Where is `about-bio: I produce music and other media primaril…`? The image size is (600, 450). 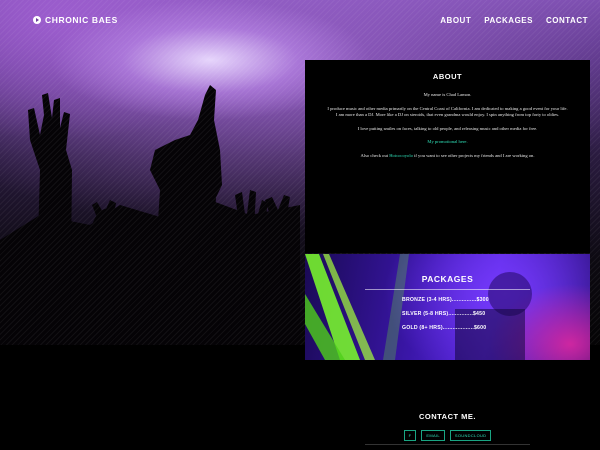
about-bio: I produce music and other media primaril… is located at coordinates (447, 111).